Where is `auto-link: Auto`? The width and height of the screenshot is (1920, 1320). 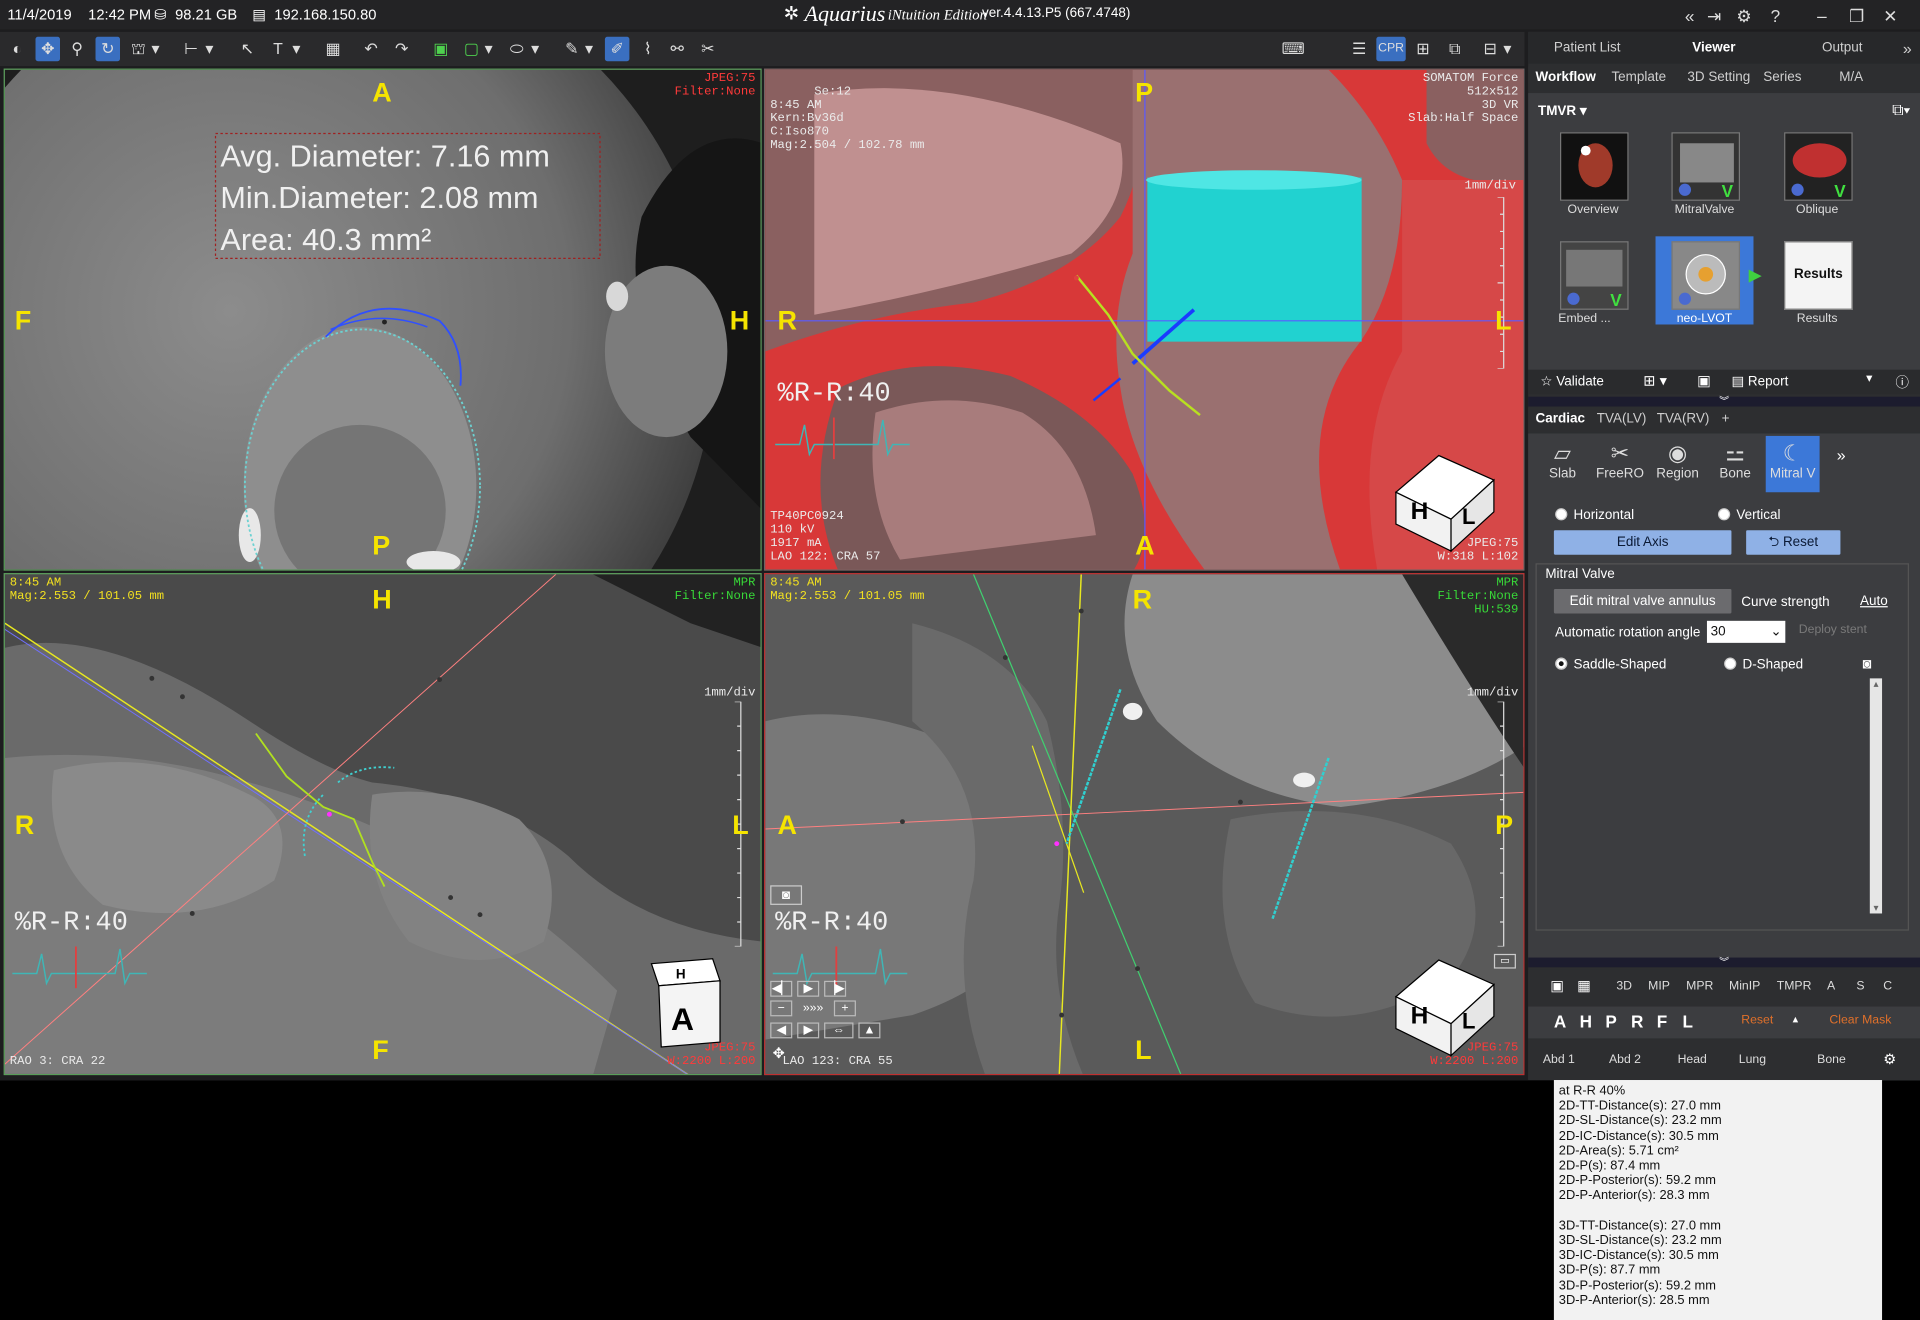
auto-link: Auto is located at coordinates (1874, 601).